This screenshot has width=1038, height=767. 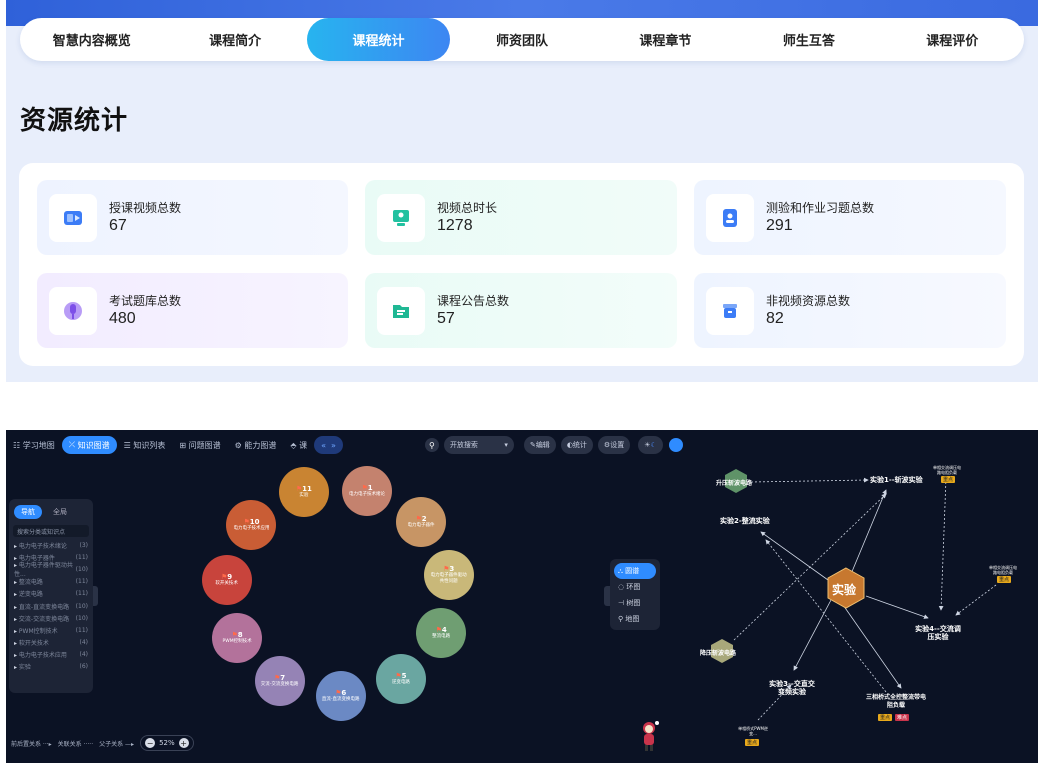 What do you see at coordinates (1003, 570) in the screenshot?
I see `node-small-2: 单相交流调压电路电阻负载` at bounding box center [1003, 570].